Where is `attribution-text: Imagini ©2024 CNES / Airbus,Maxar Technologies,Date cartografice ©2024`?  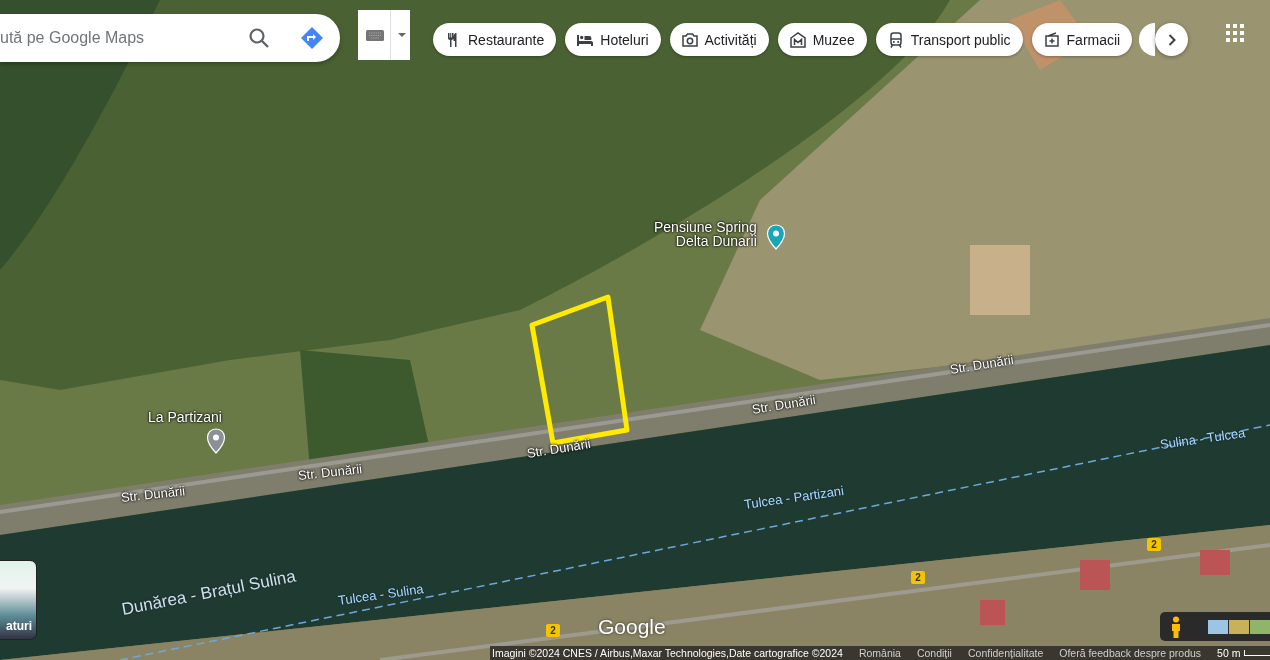
attribution-text: Imagini ©2024 CNES / Airbus,Maxar Technologies,Date cartografice ©2024 is located at coordinates (667, 653).